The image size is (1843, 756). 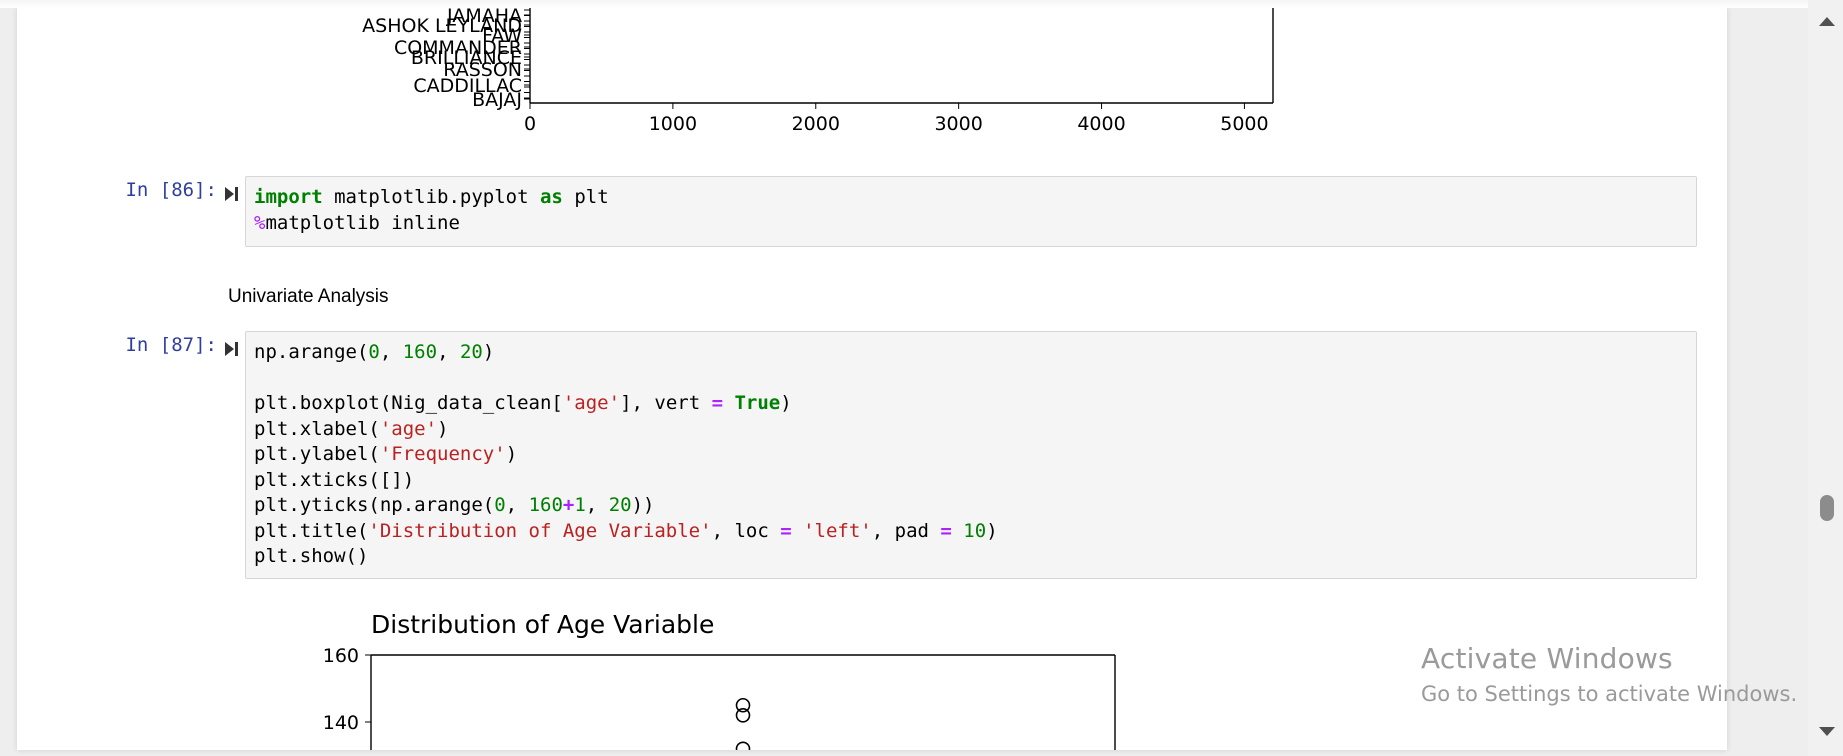 I want to click on x-tick-label: 3000, so click(x=958, y=124).